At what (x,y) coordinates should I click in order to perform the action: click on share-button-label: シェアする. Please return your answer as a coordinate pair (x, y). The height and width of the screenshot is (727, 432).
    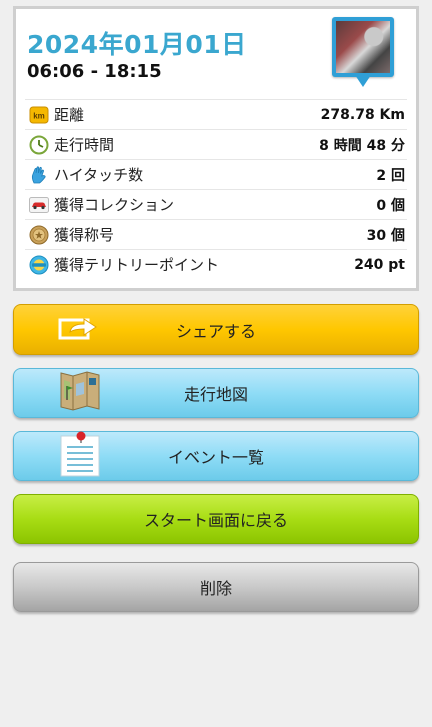
    Looking at the image, I should click on (215, 331).